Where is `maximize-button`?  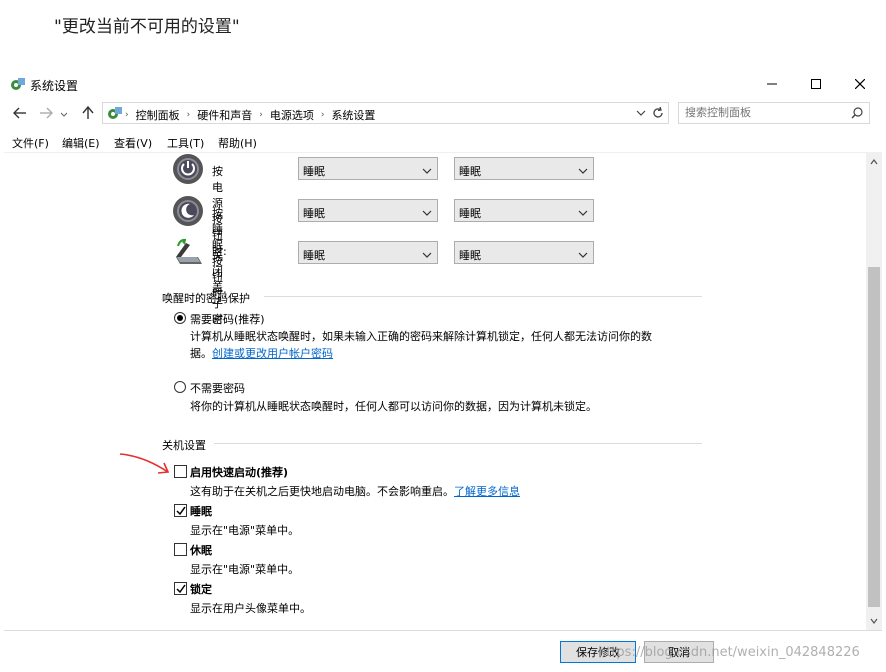
maximize-button is located at coordinates (816, 84).